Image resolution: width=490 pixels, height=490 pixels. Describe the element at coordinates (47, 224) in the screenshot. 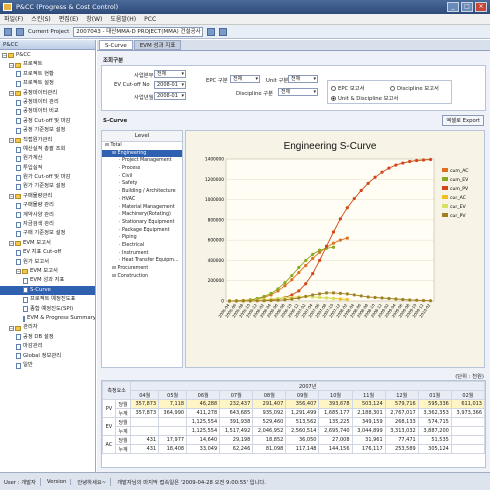

I see `sidebar-item: 자금검색 관리` at that location.